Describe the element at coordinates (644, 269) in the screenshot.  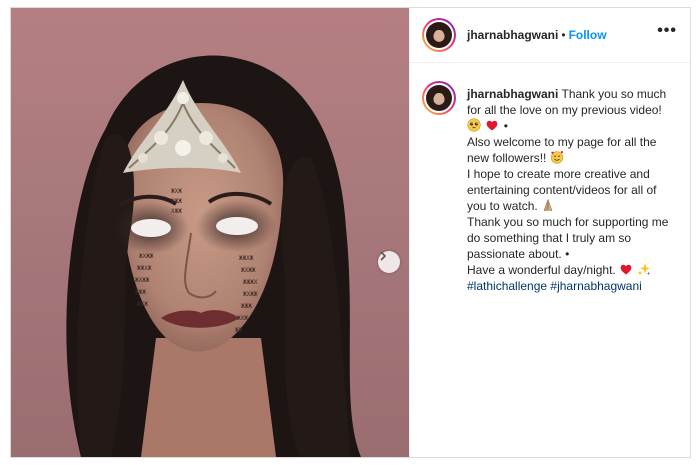
I see `sparkles-emoji-icon` at that location.